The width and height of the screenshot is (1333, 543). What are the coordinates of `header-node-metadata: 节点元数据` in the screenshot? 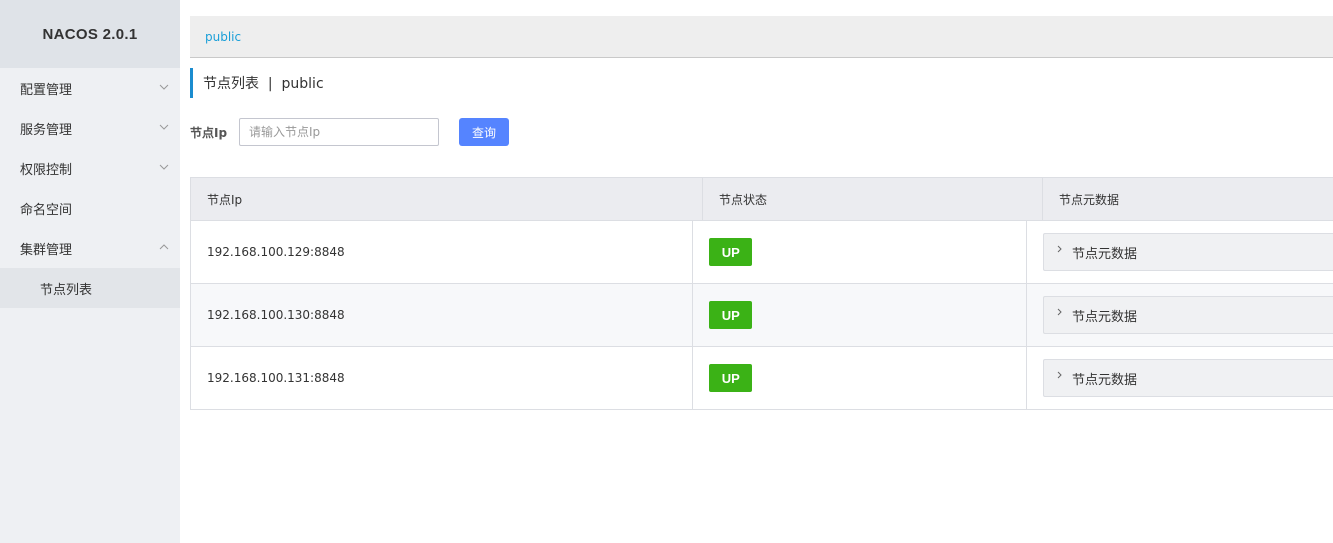 It's located at (1187, 199).